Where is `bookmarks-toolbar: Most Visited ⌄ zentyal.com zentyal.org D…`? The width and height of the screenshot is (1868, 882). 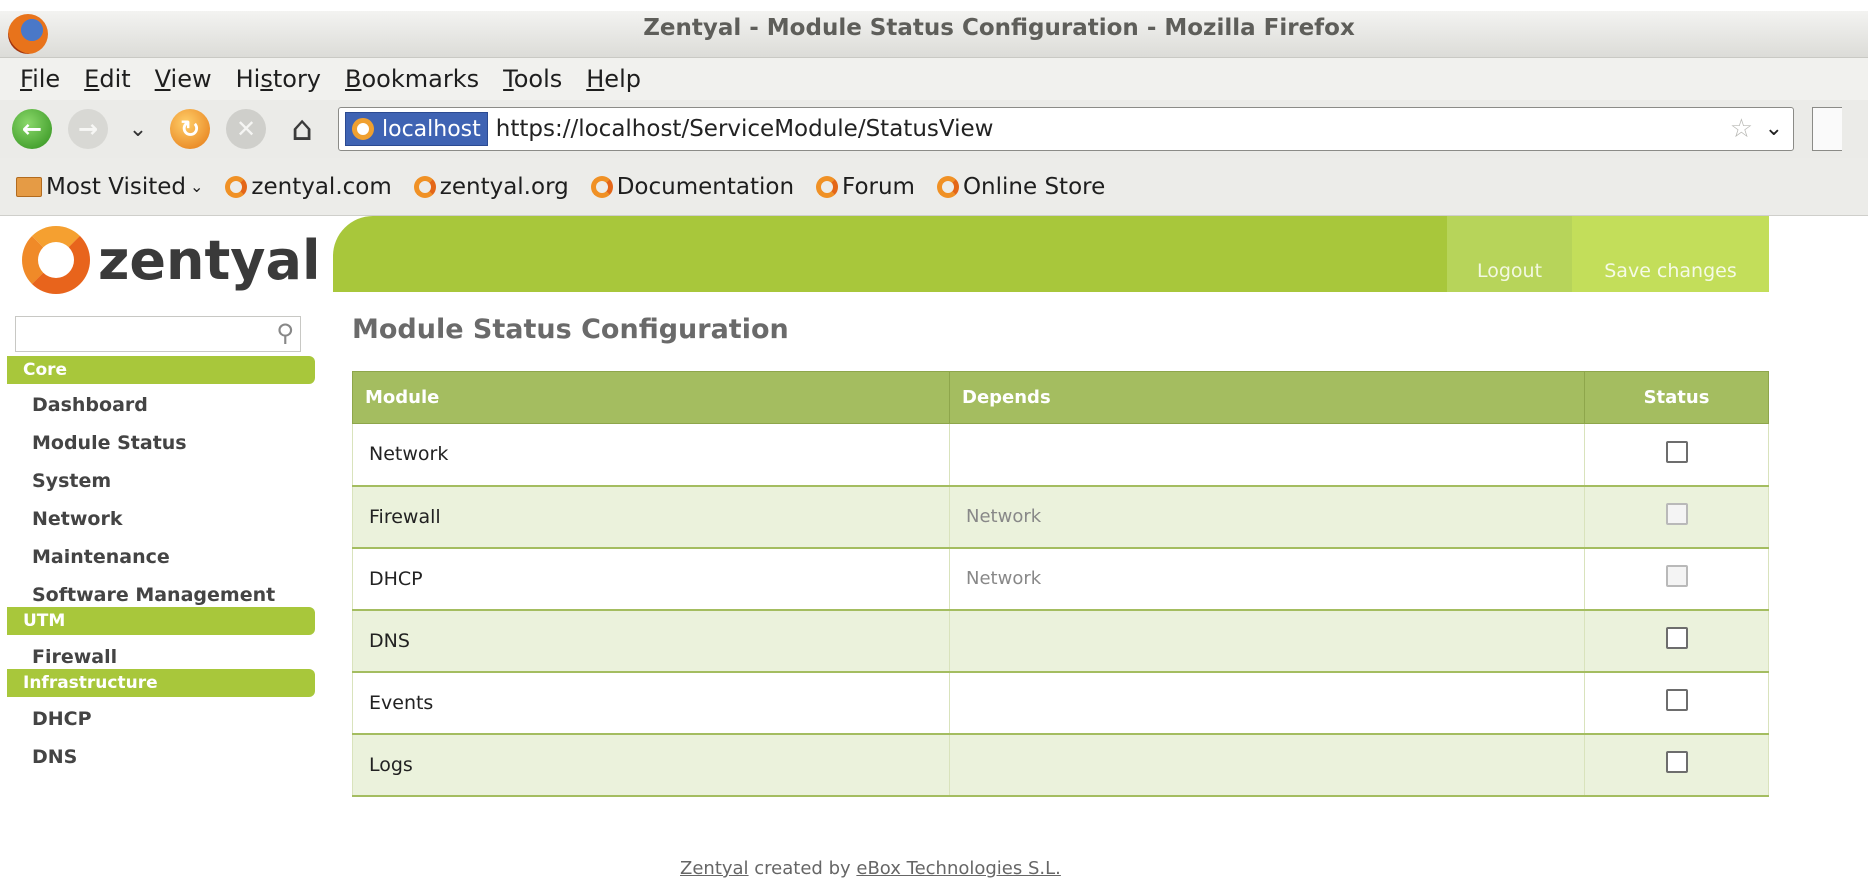 bookmarks-toolbar: Most Visited ⌄ zentyal.com zentyal.org D… is located at coordinates (934, 187).